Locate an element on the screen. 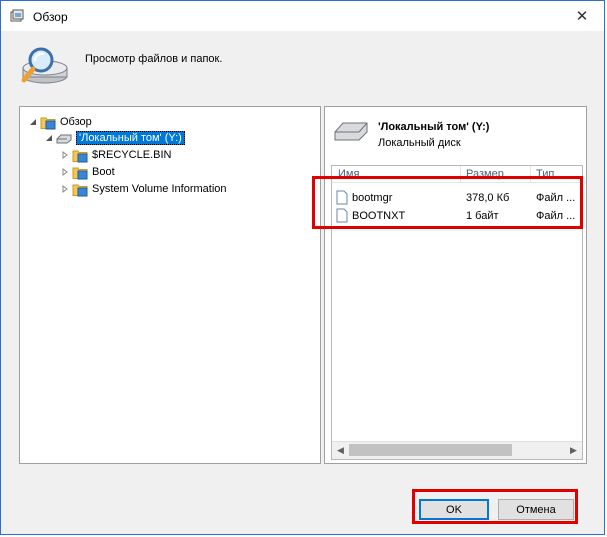  tree-drive-label: 'Локальный том' (Y:) is located at coordinates (130, 137).